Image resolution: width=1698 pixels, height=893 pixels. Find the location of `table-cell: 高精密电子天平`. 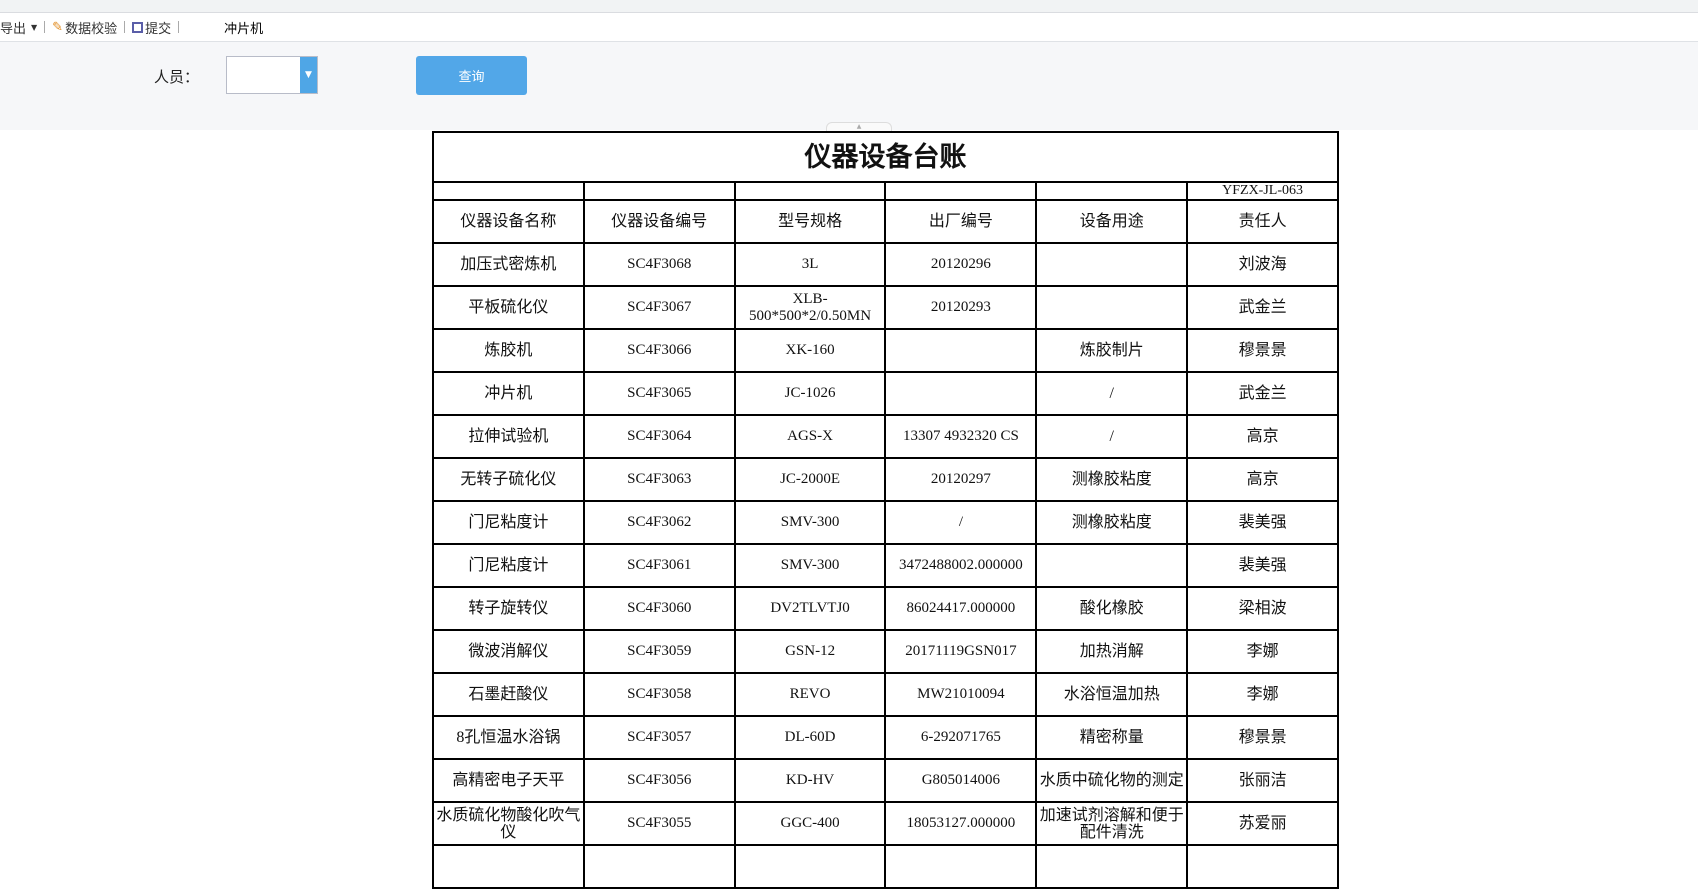

table-cell: 高精密电子天平 is located at coordinates (508, 780).